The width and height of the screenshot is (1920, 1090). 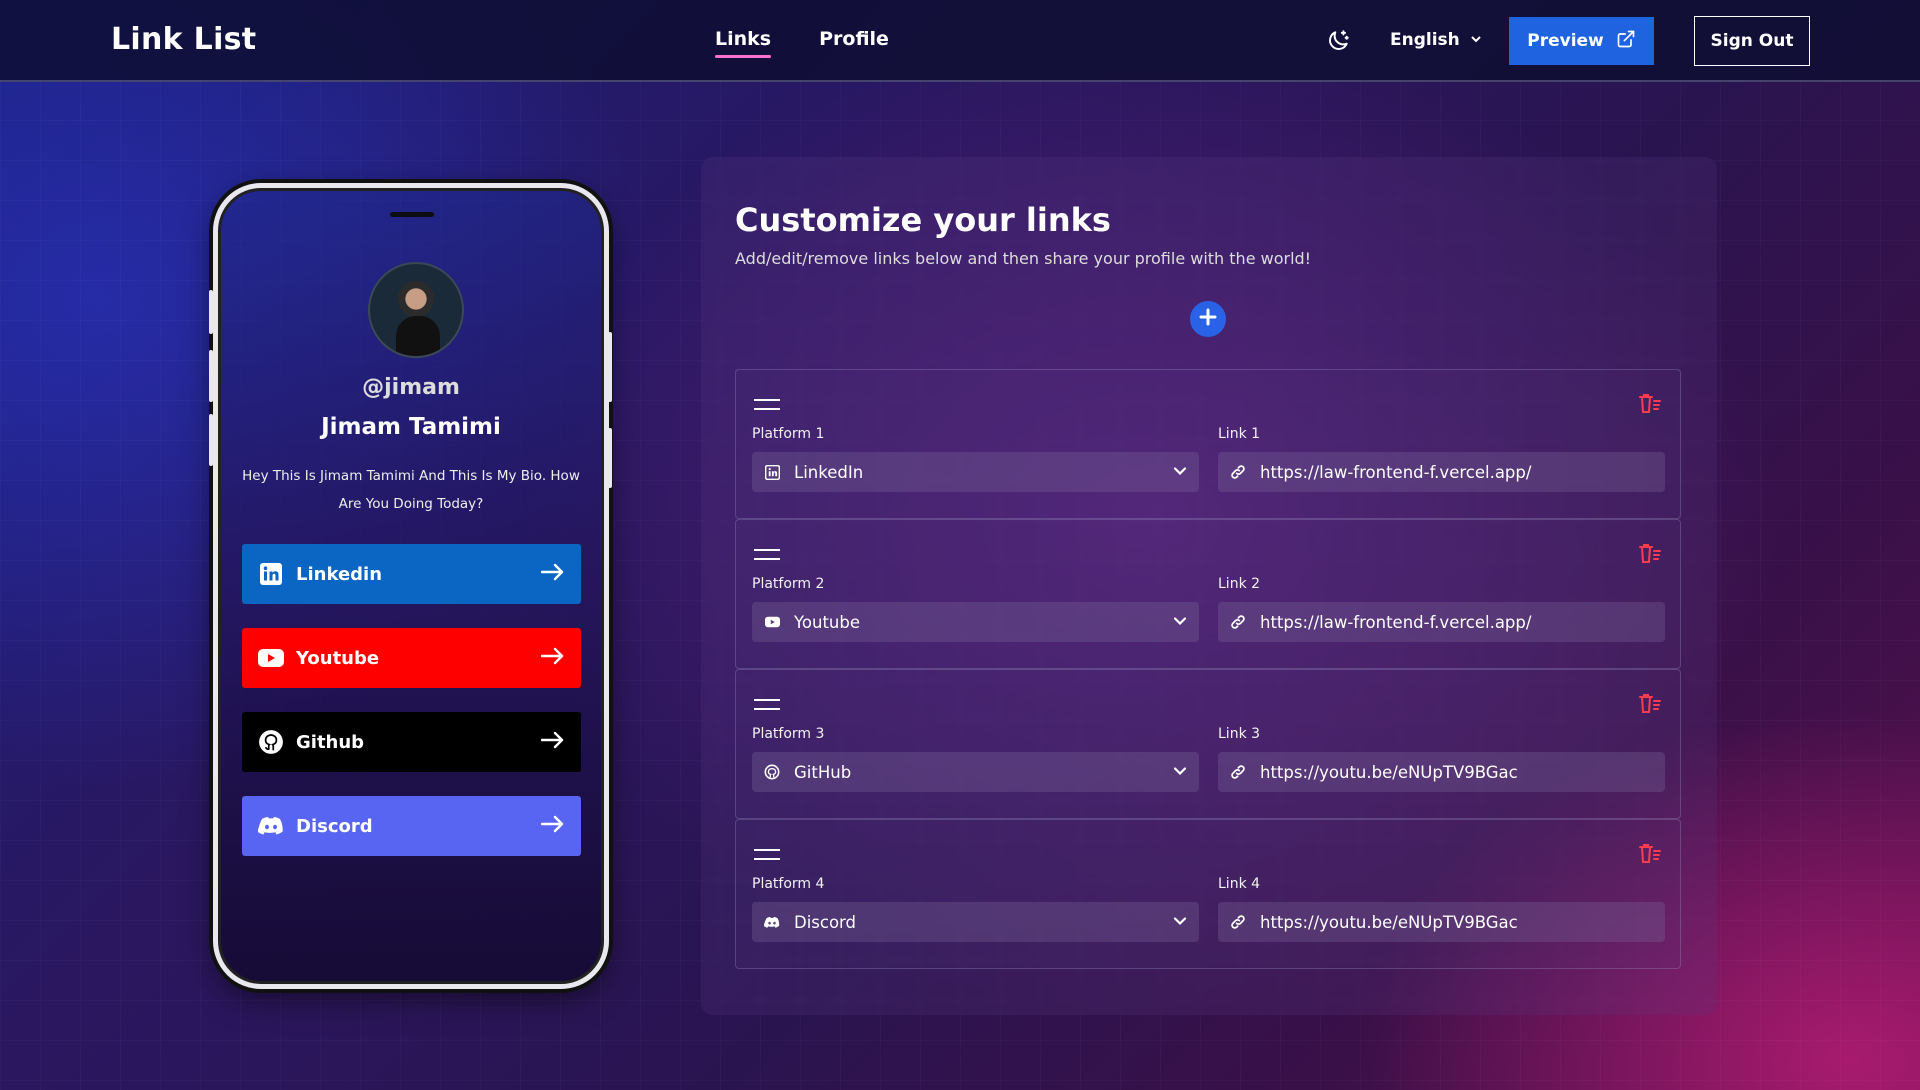 I want to click on preview-link-label: Github, so click(x=330, y=742).